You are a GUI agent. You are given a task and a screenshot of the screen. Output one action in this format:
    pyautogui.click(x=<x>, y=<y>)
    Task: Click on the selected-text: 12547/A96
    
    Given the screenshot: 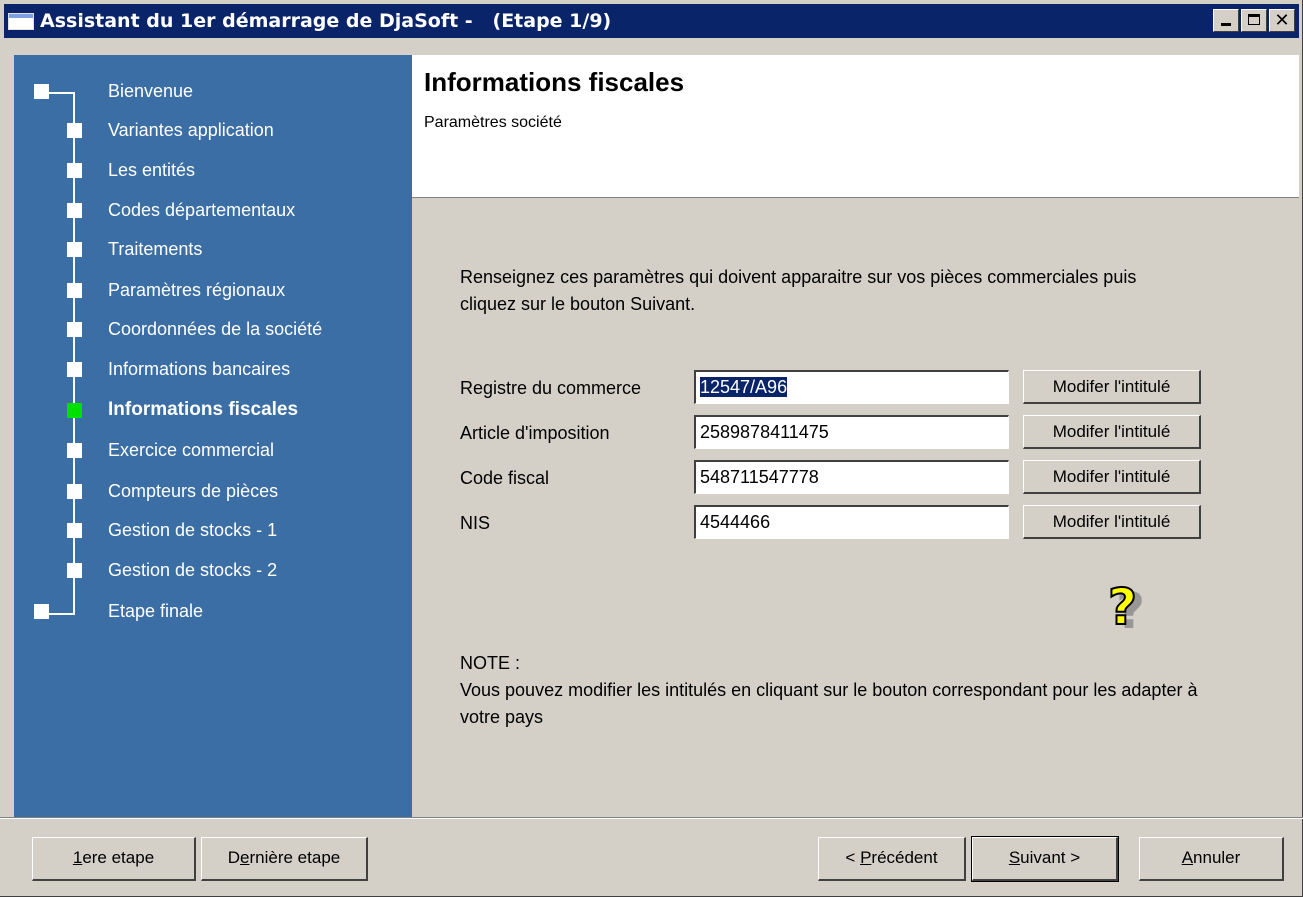 What is the action you would take?
    pyautogui.click(x=744, y=387)
    